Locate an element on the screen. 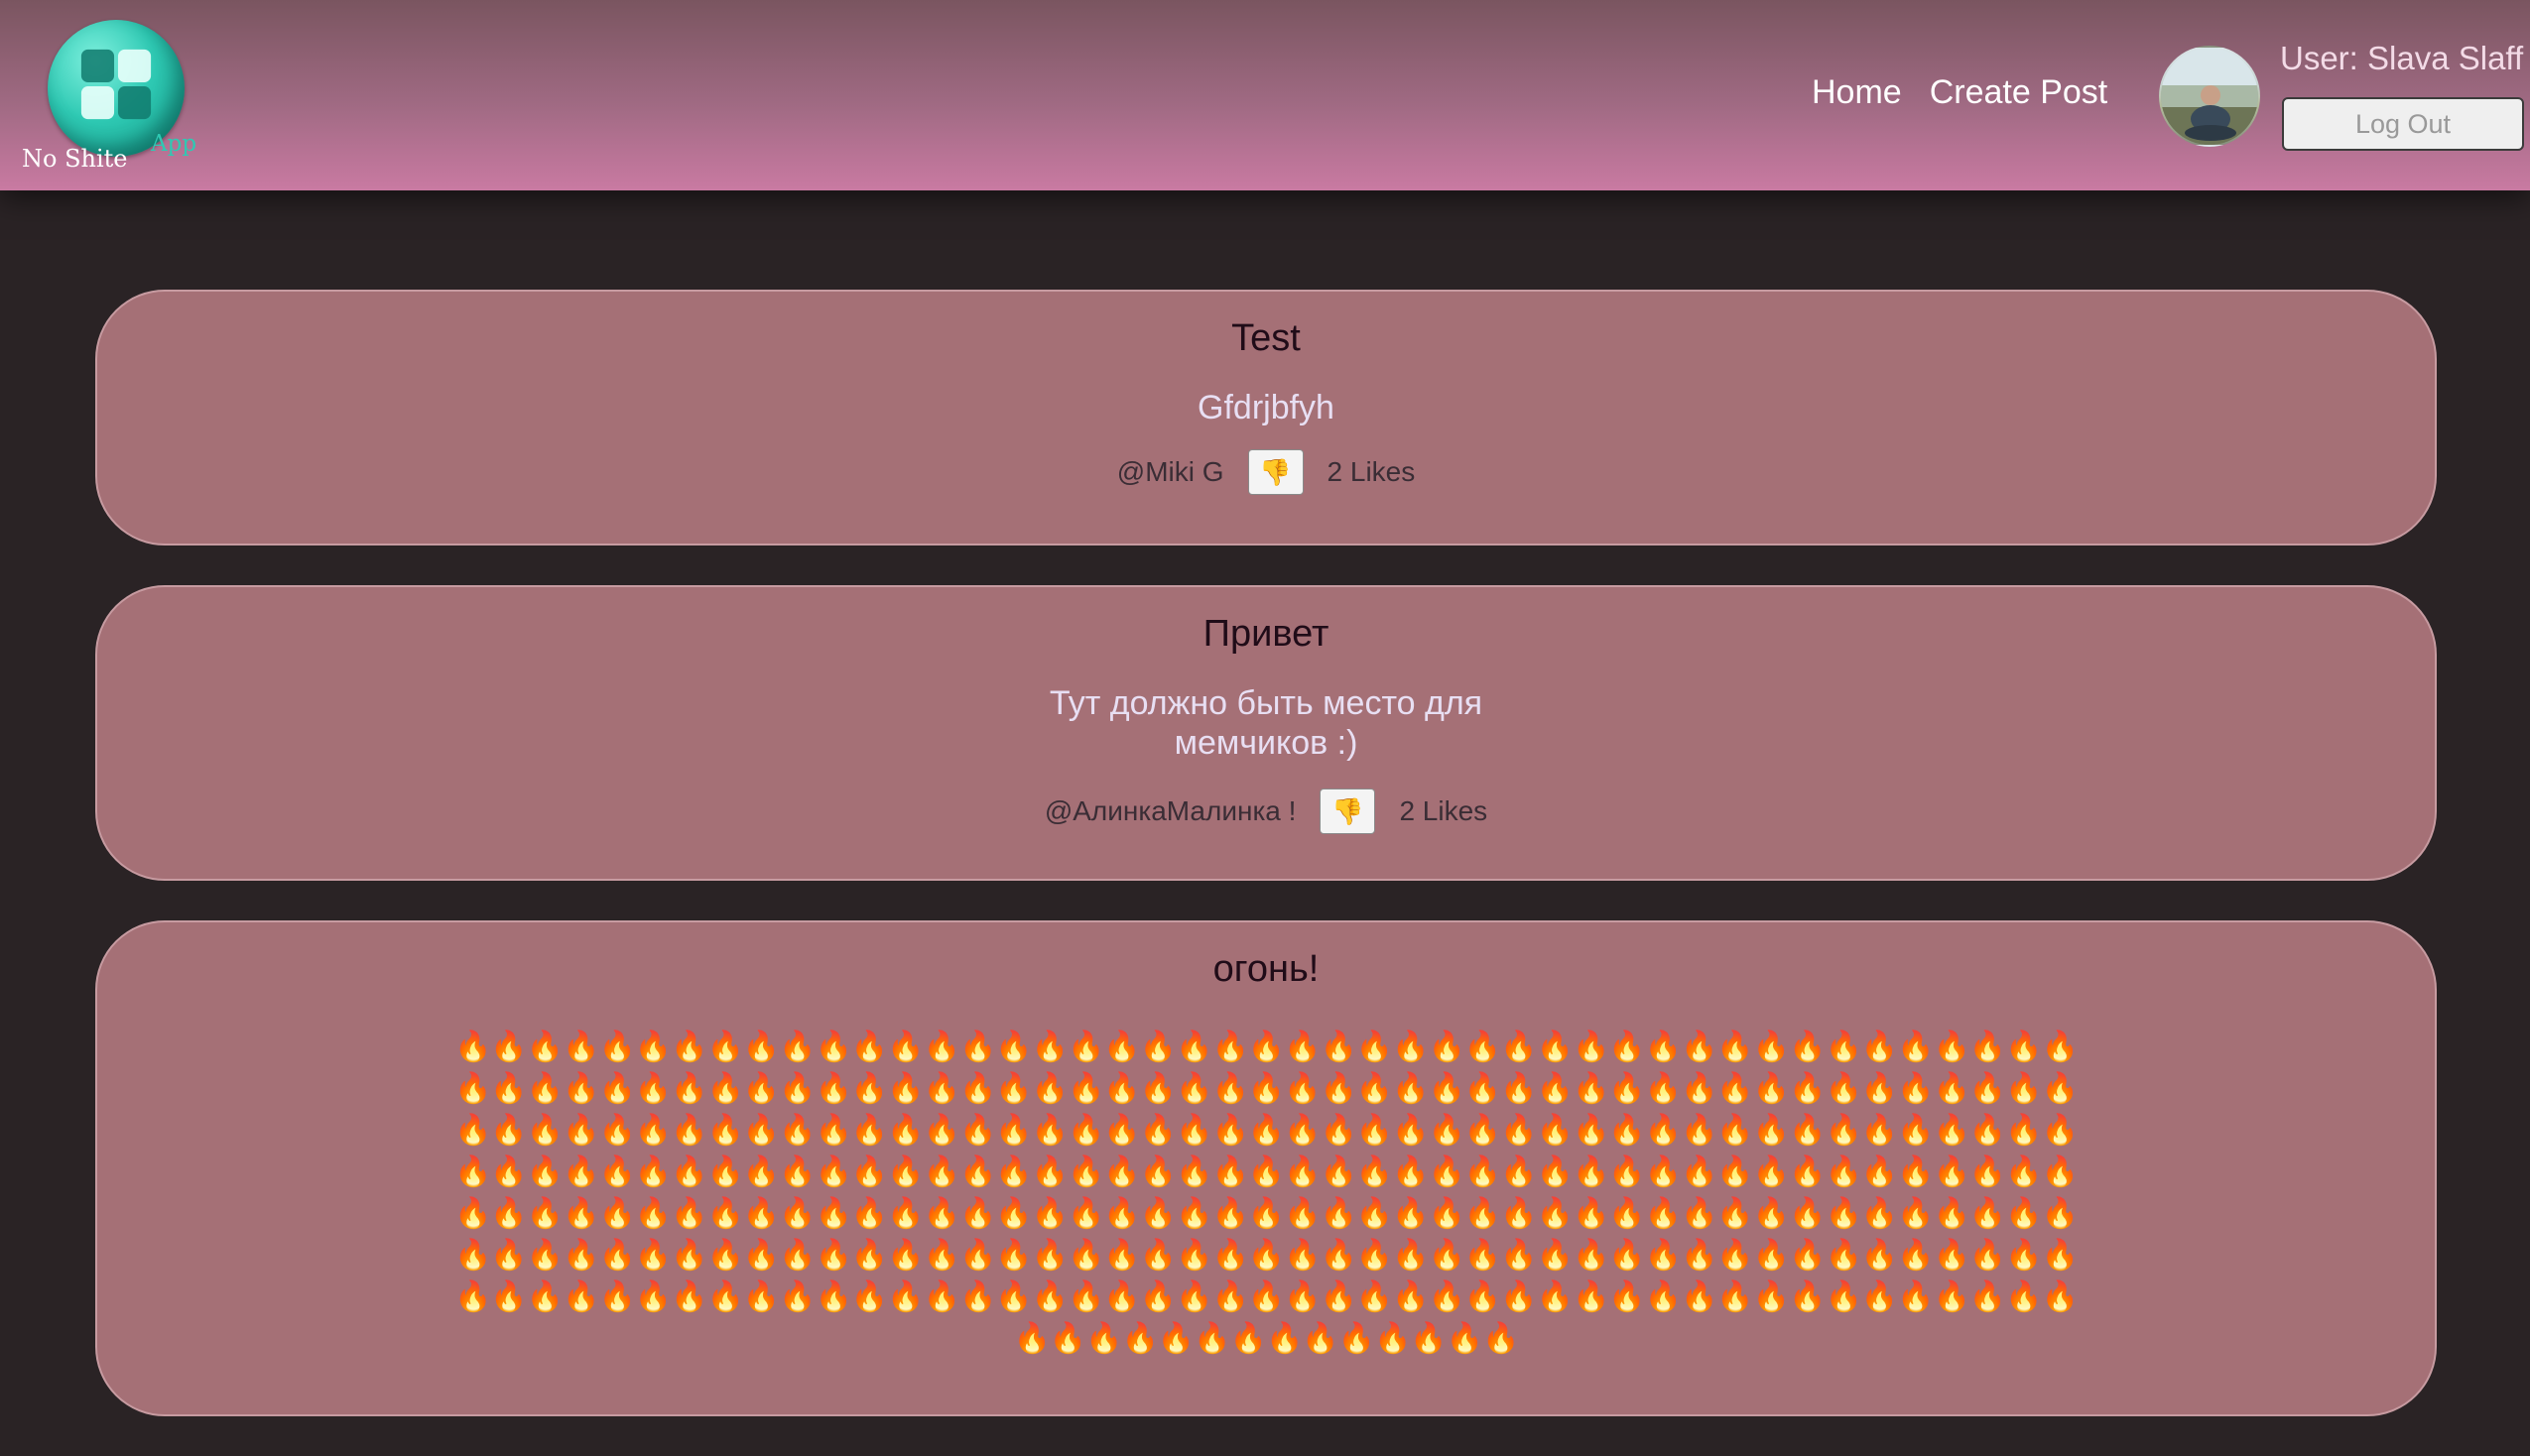  post-meta: @Miki G 👎 2 Likes is located at coordinates (1266, 472).